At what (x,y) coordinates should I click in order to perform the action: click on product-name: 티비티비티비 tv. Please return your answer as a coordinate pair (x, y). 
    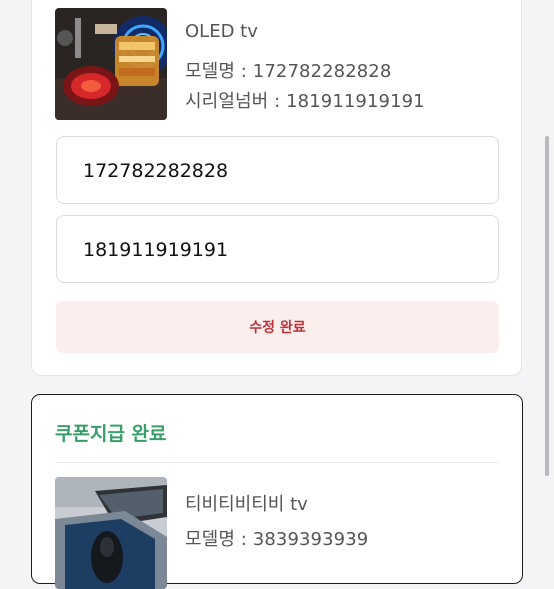
    Looking at the image, I should click on (246, 504).